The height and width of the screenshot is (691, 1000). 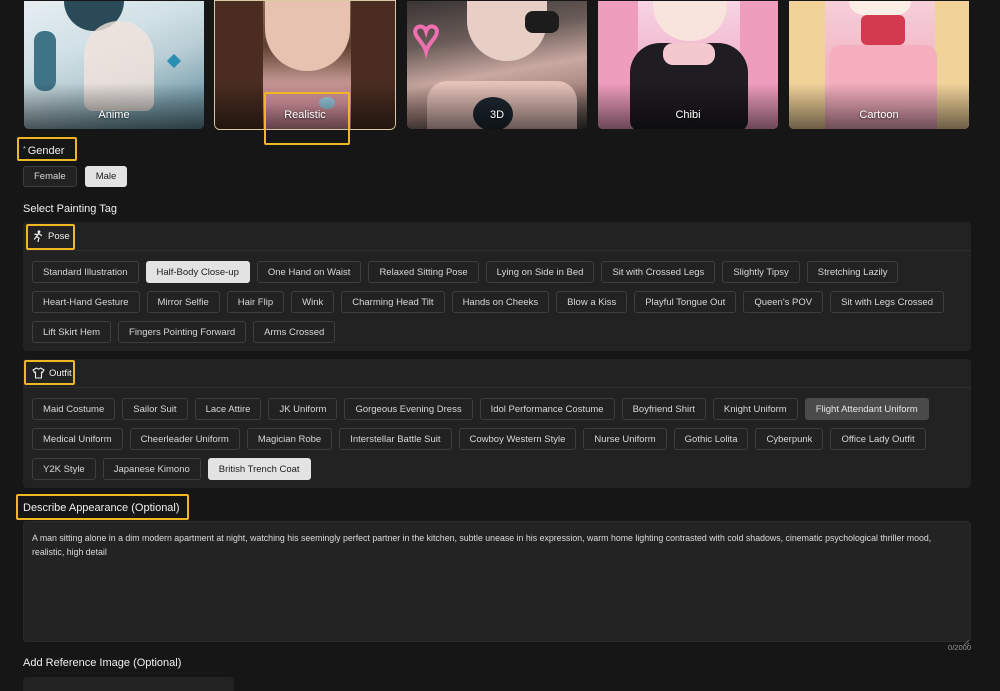 I want to click on pose-tag-standard-illustration: Standard Illustration, so click(x=85, y=272).